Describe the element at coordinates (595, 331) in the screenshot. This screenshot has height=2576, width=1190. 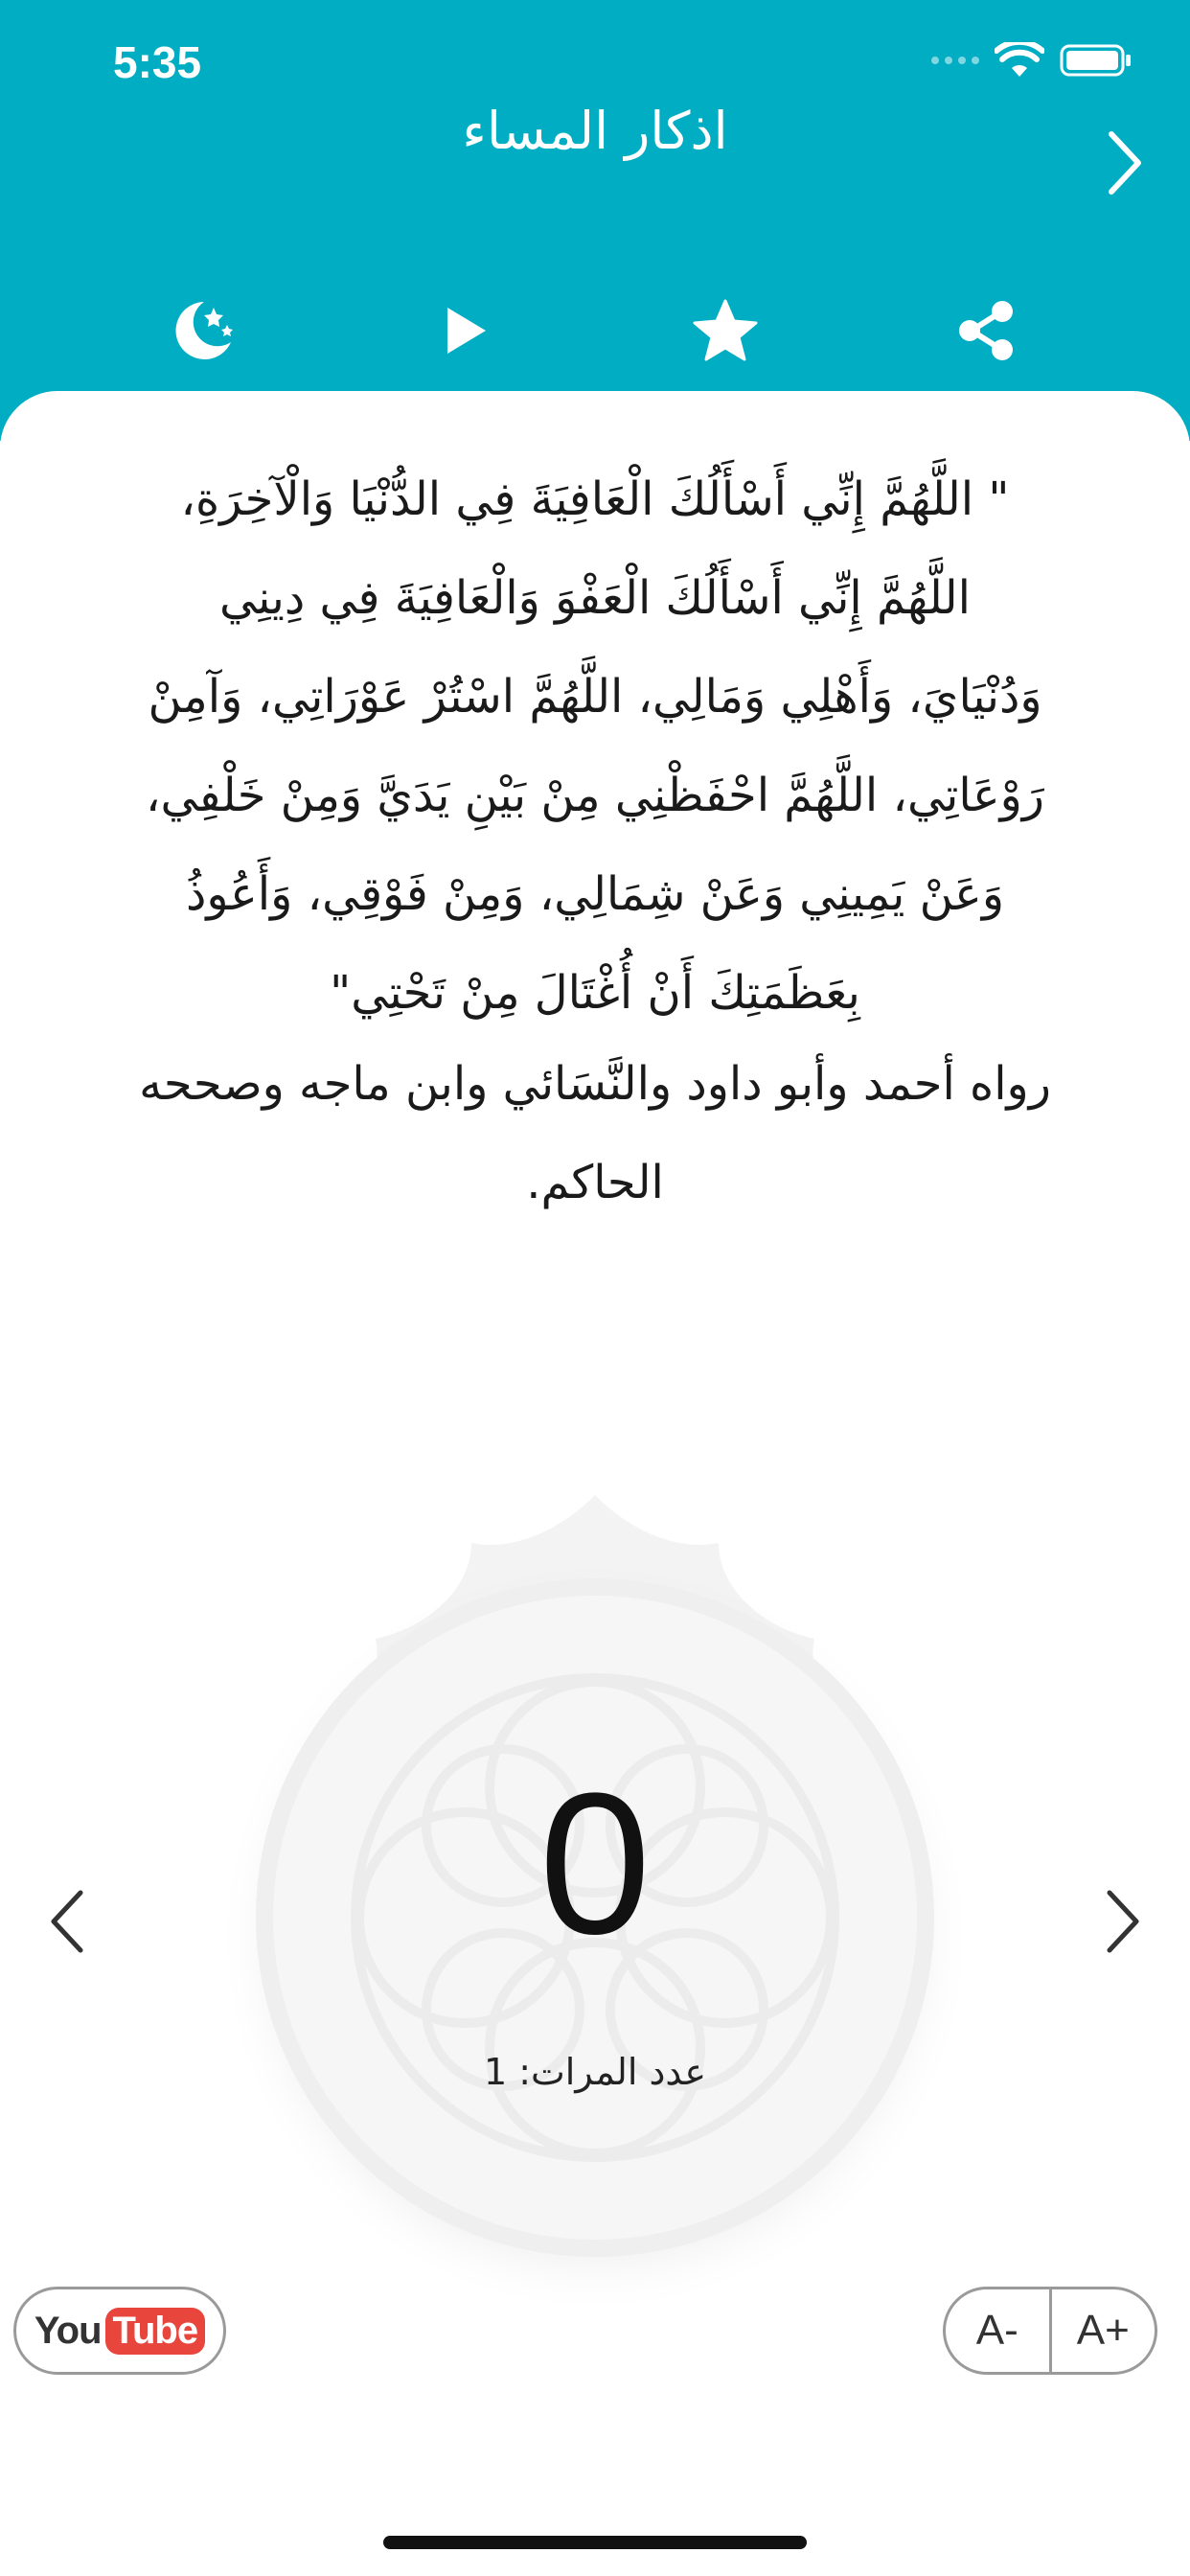
I see `toolbar` at that location.